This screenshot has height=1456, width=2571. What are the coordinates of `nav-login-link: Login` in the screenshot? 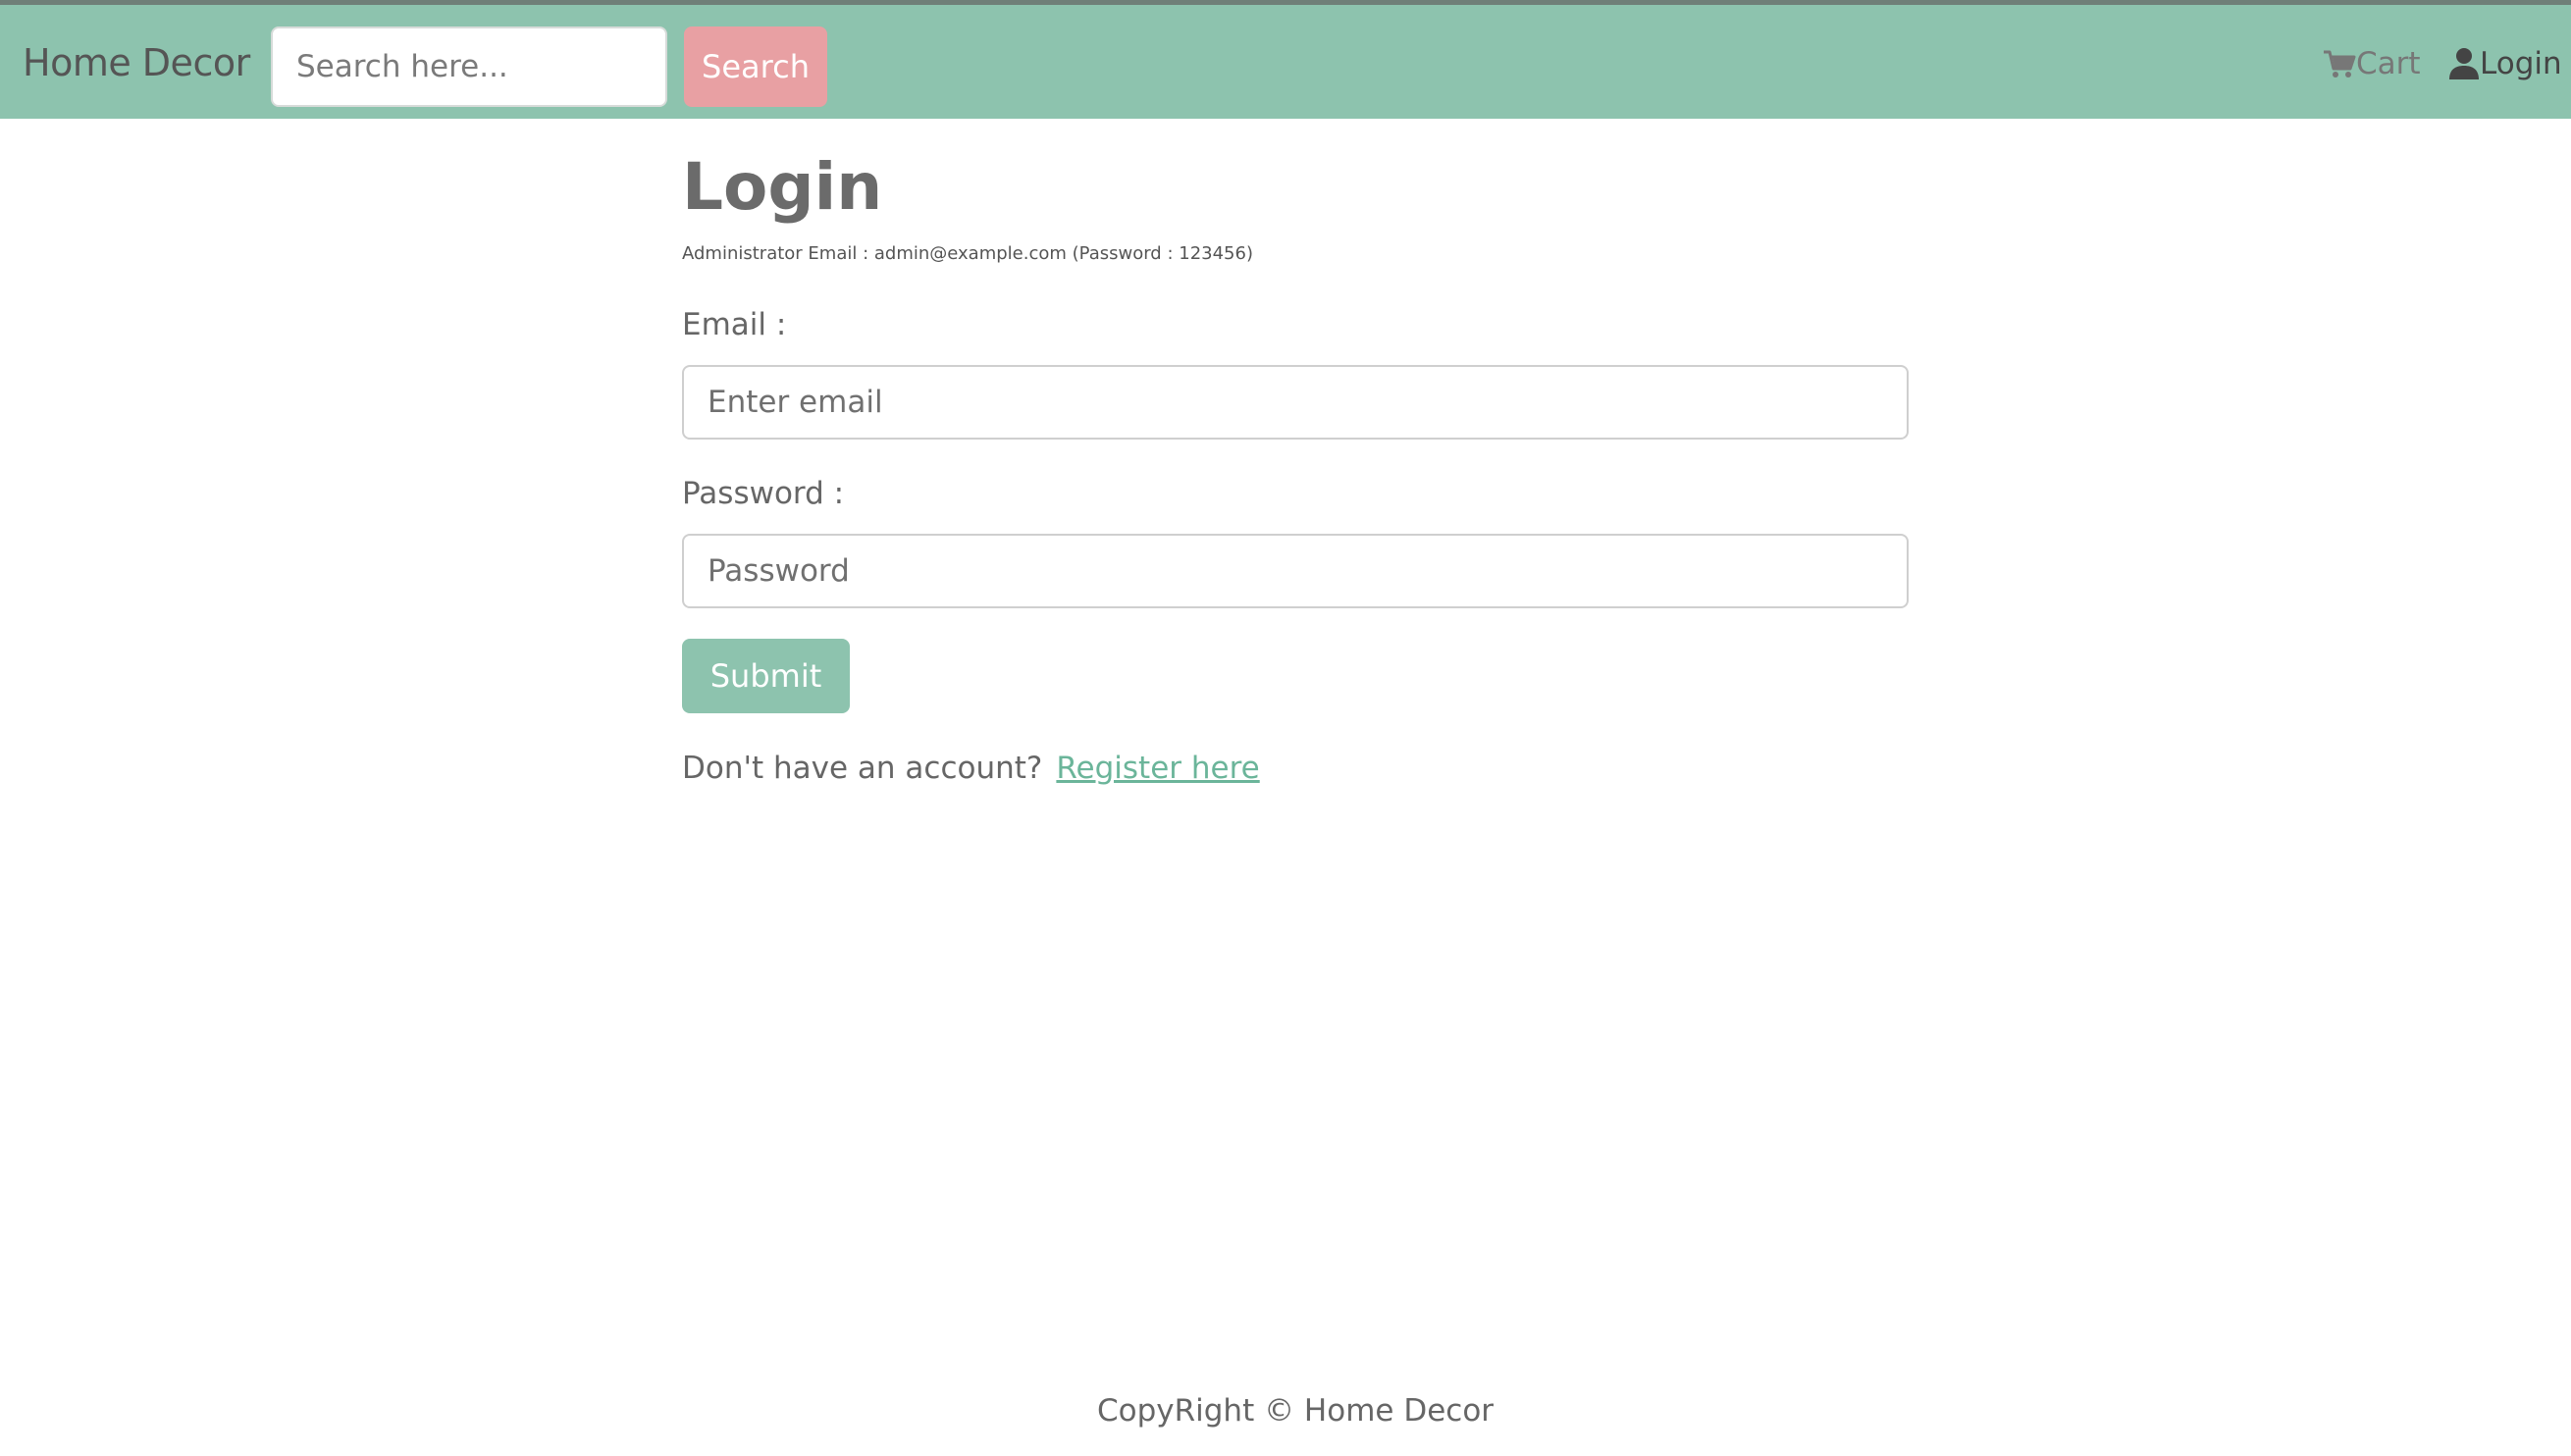 It's located at (2505, 63).